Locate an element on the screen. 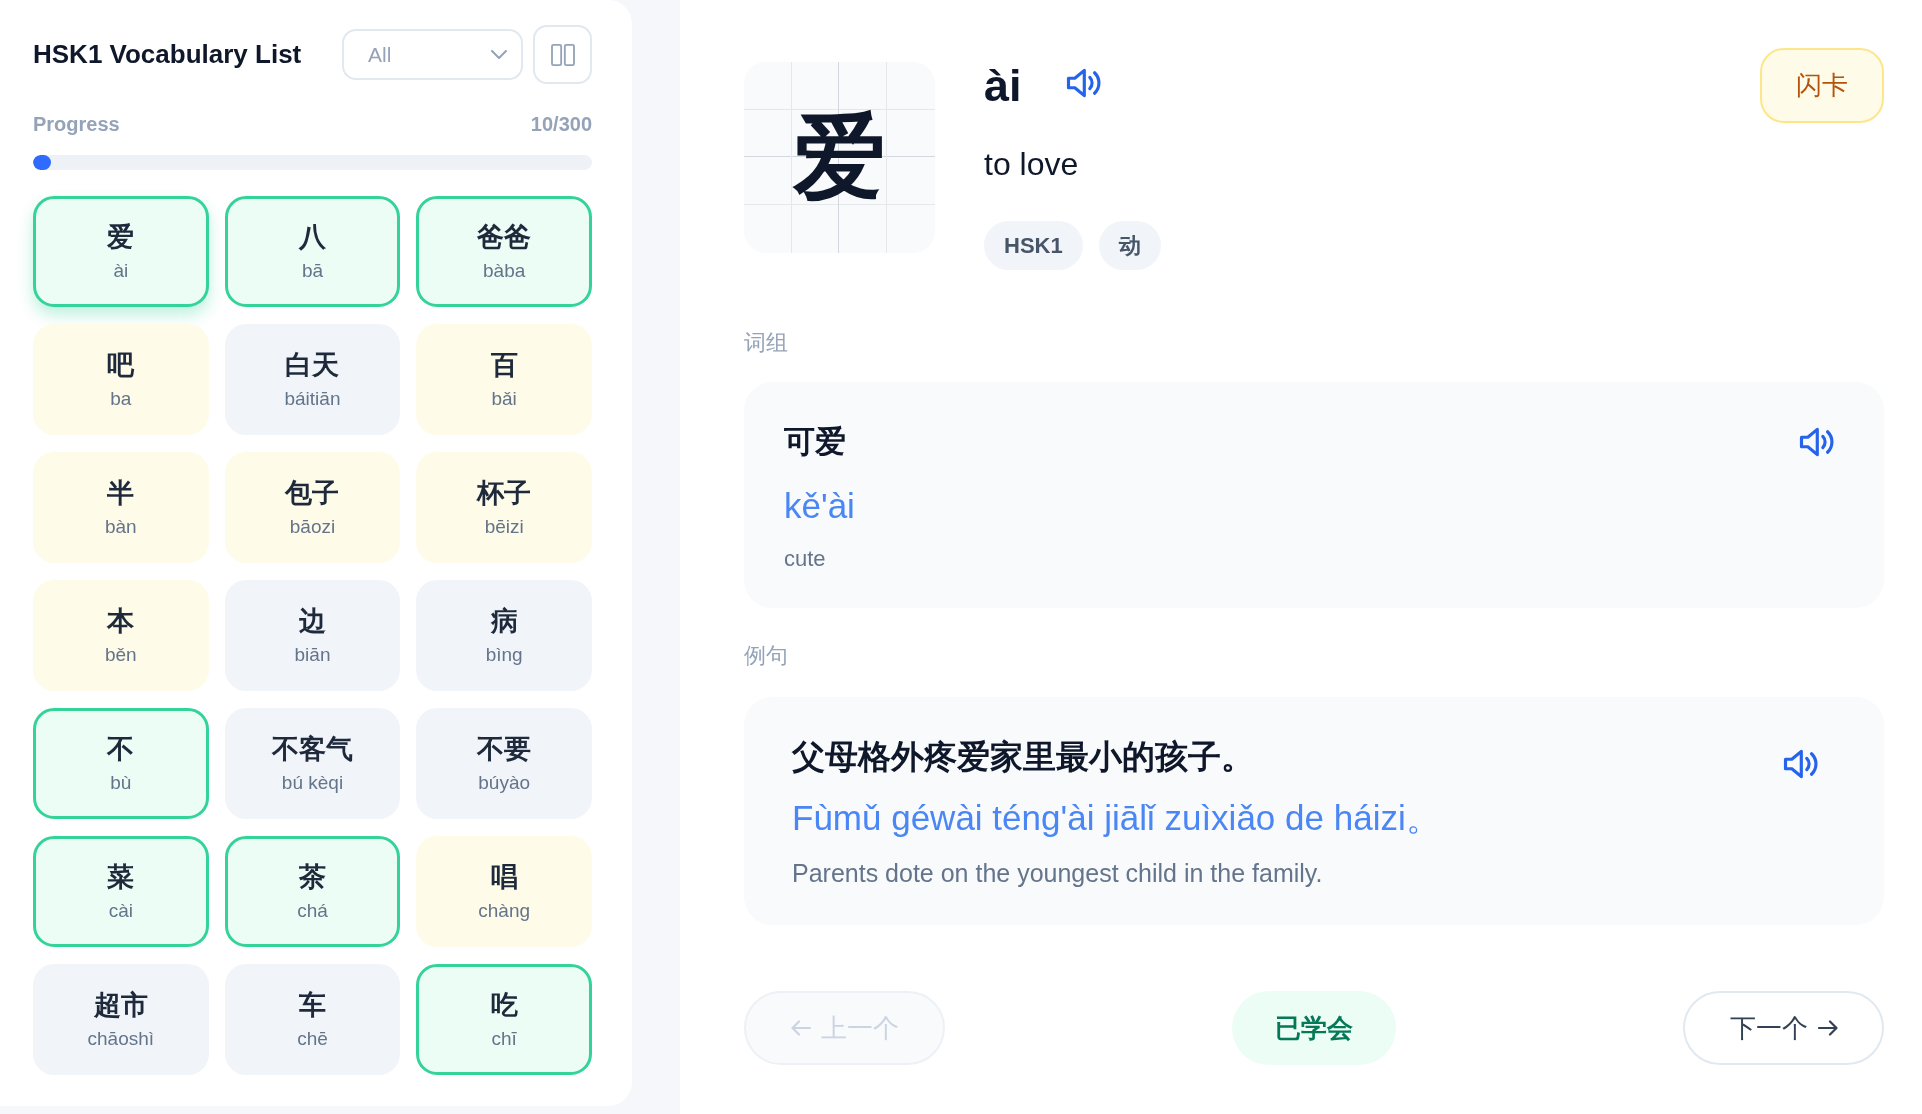  example-translation: Parents dote on the youngest child in the family. is located at coordinates (1058, 873).